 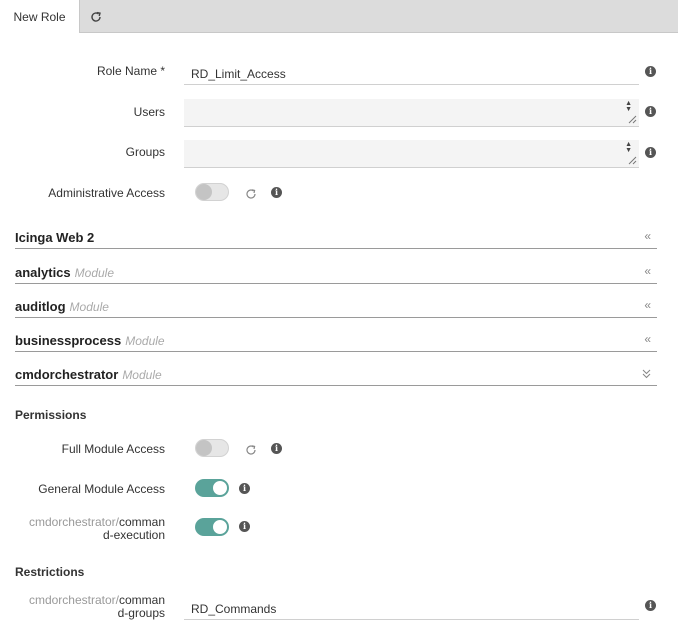 What do you see at coordinates (43, 272) in the screenshot?
I see `section-title-text: analytics` at bounding box center [43, 272].